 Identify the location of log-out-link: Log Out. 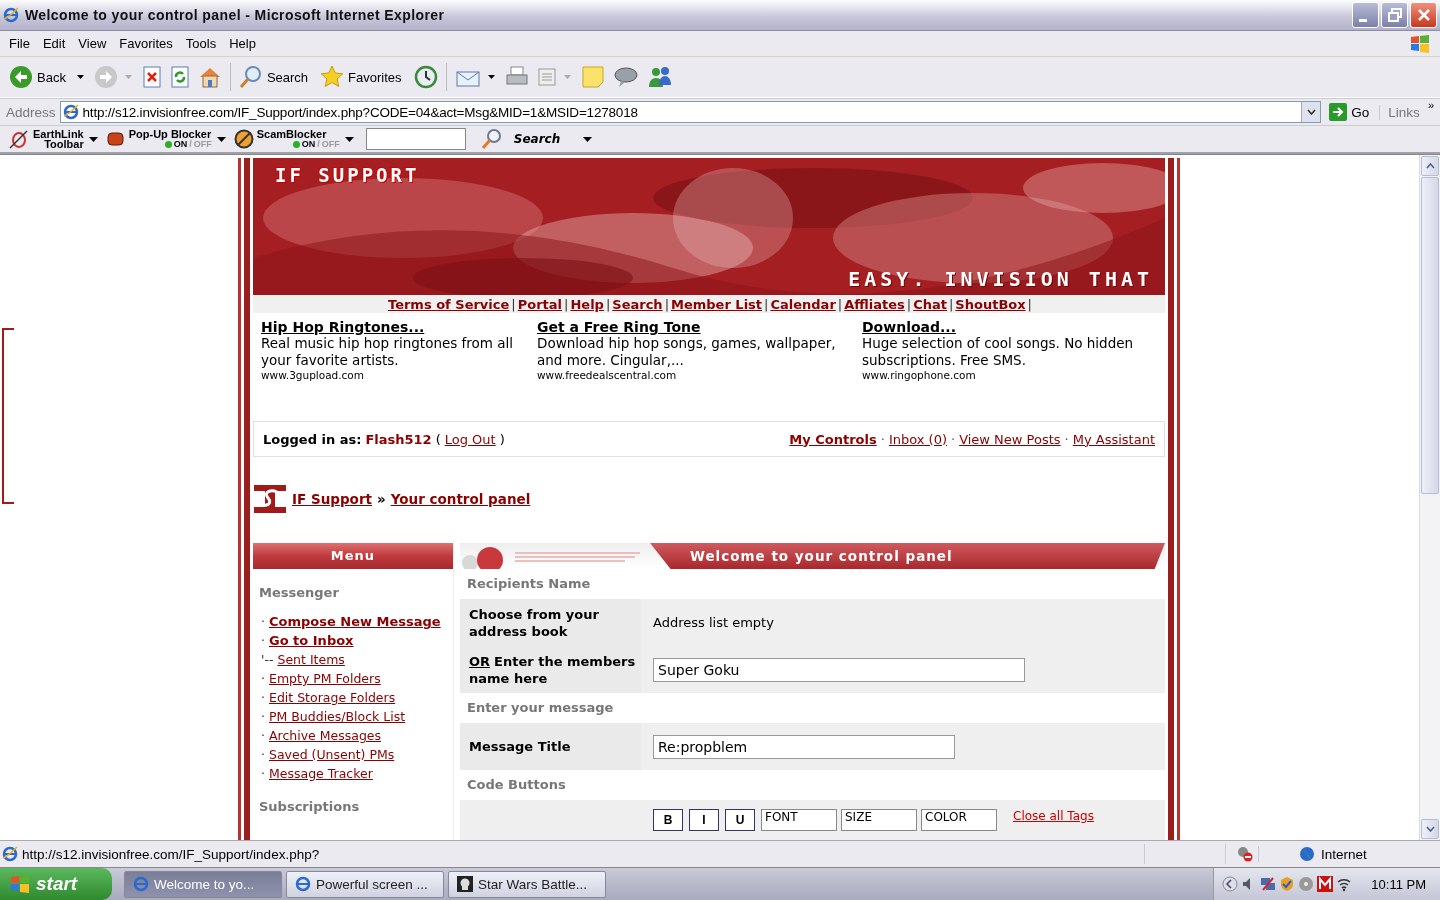
(470, 439).